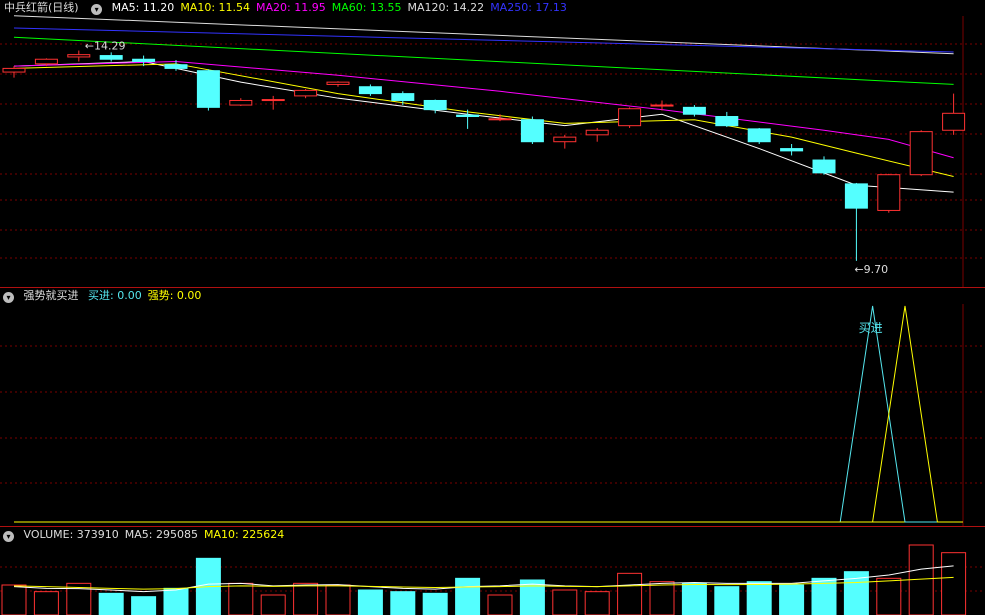 The height and width of the screenshot is (615, 985). I want to click on indicator-legend: 买进: 0.00 强势: 0.00, so click(147, 295).